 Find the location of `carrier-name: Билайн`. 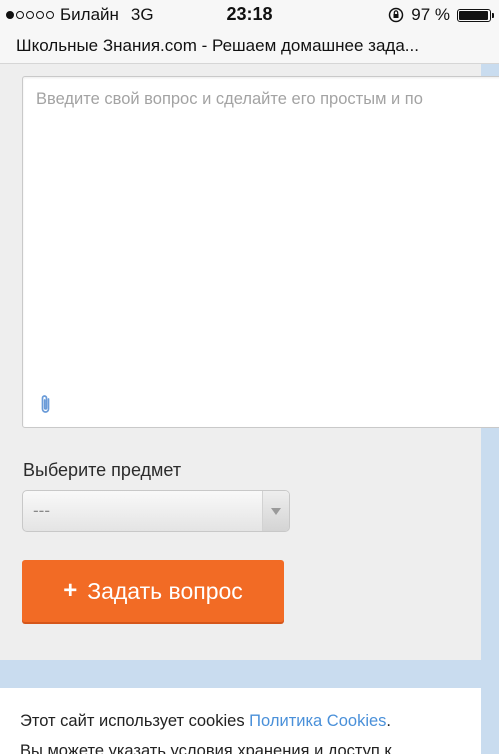

carrier-name: Билайн is located at coordinates (89, 14).